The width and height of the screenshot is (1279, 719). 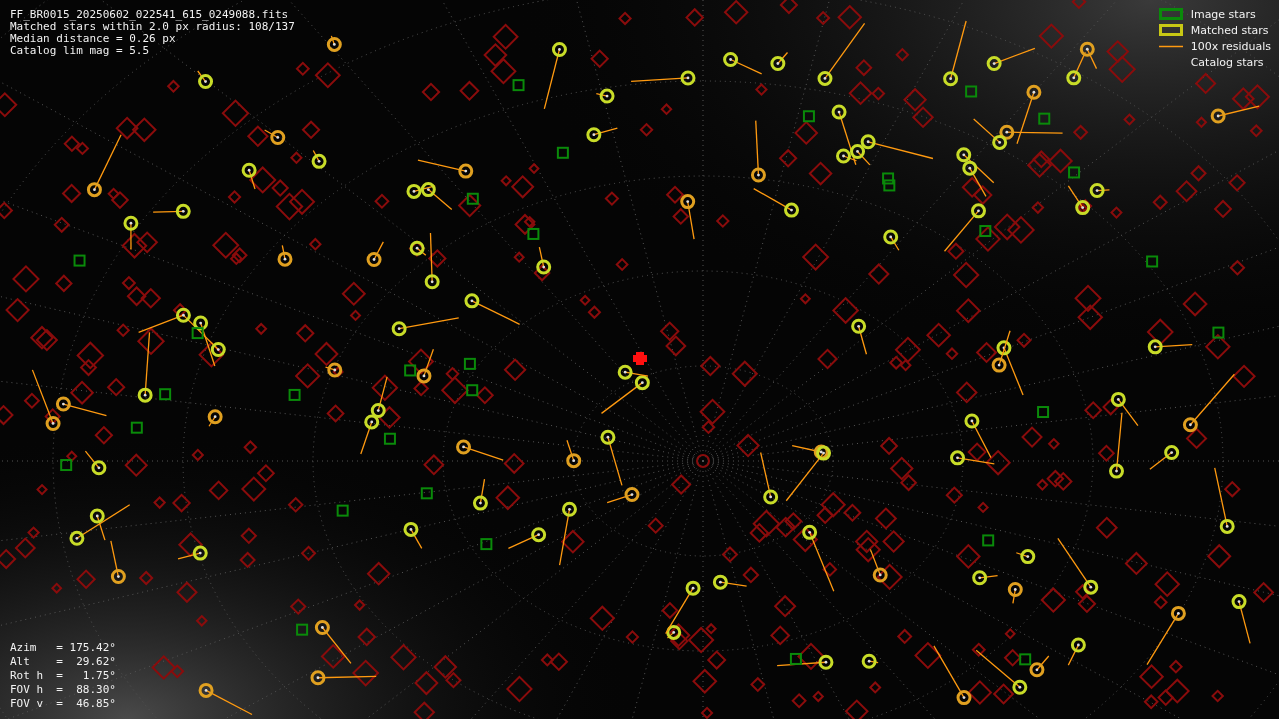 I want to click on pointing-text: Azim = 175.42°, so click(x=63, y=648).